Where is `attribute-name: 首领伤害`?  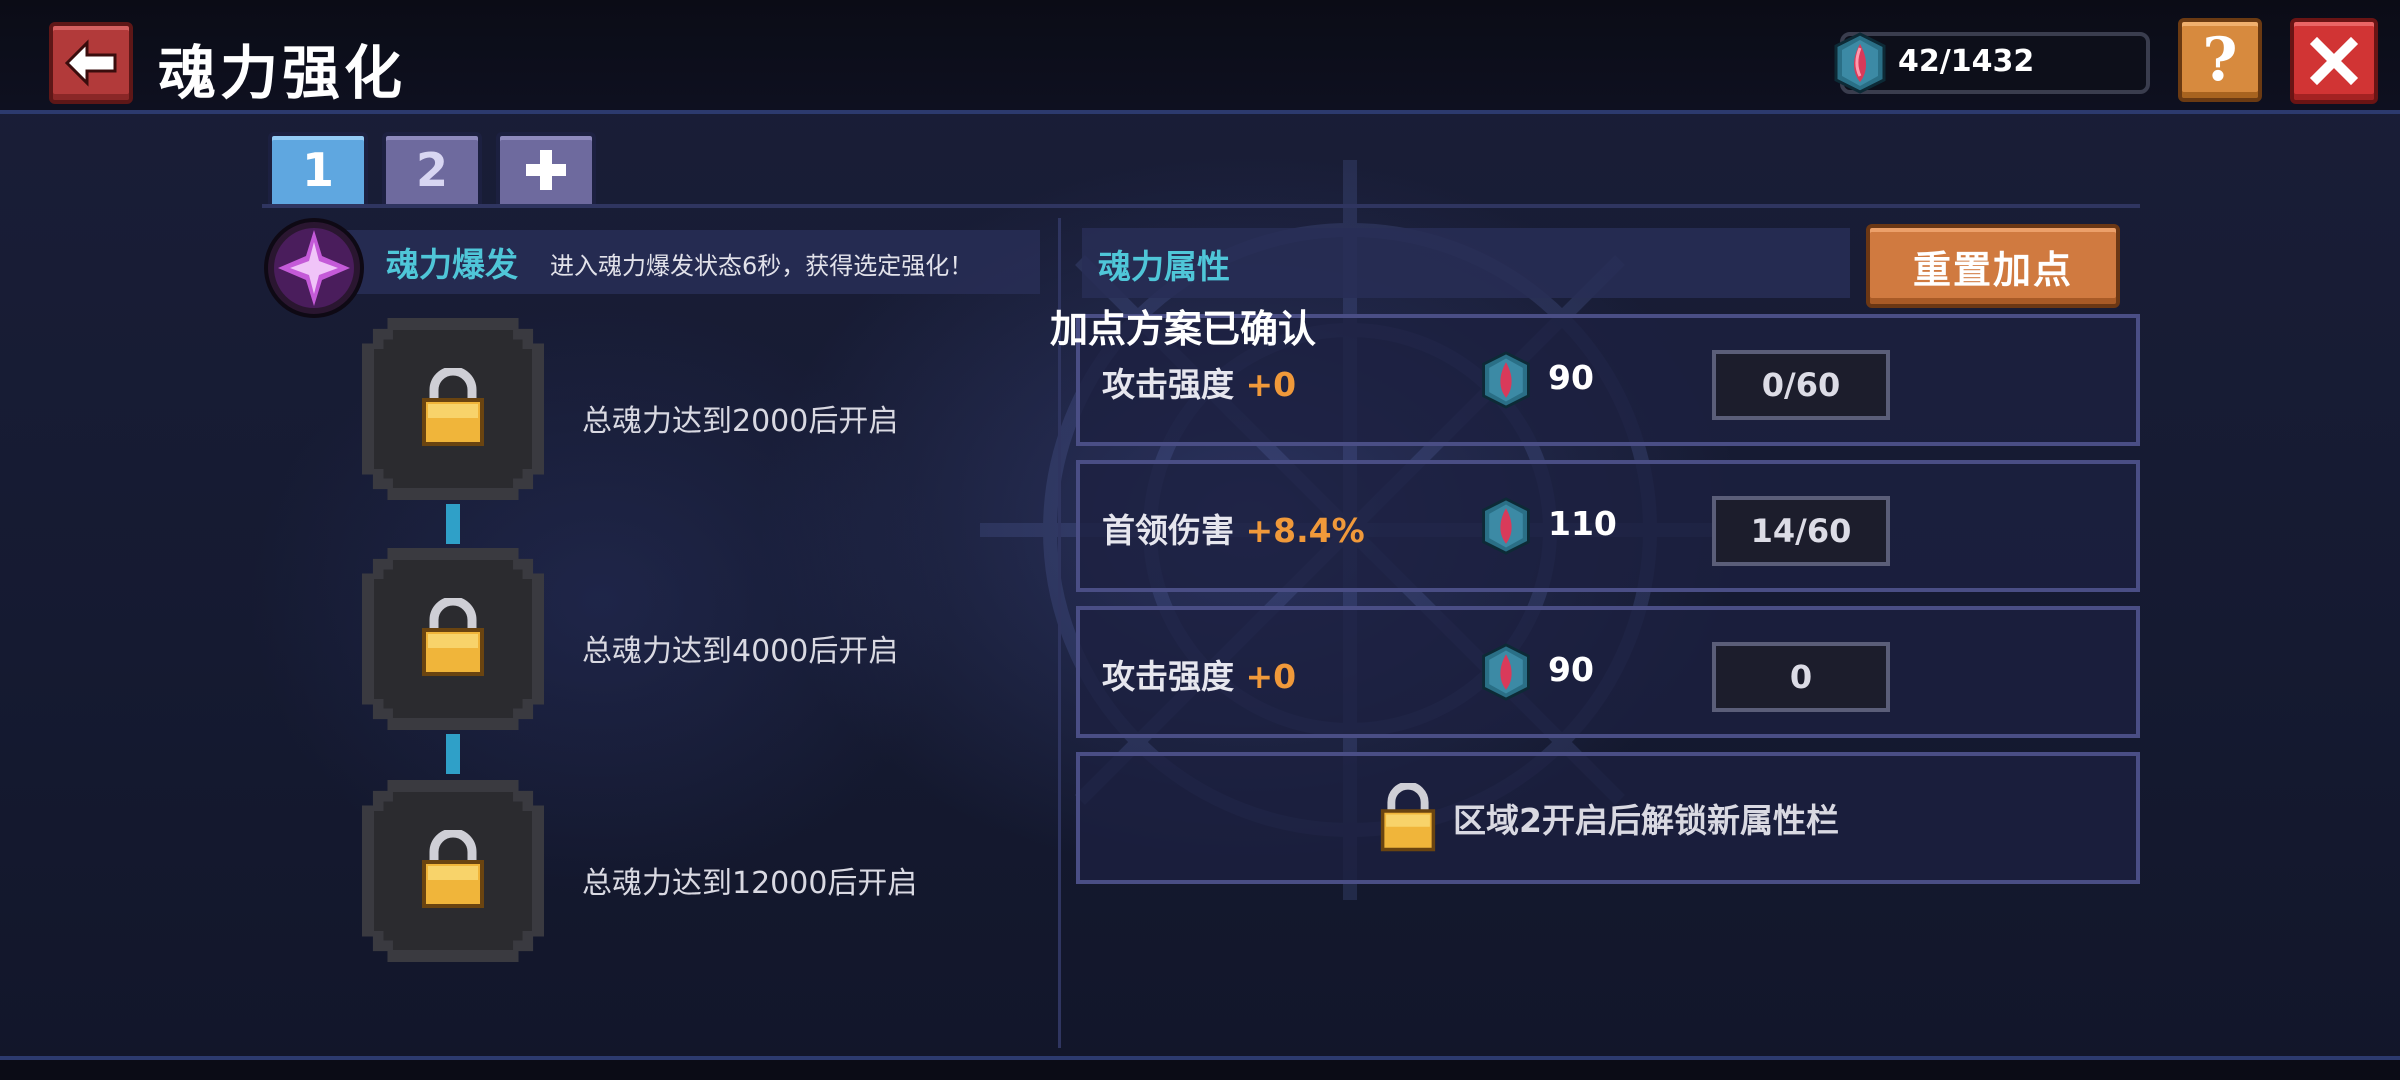
attribute-name: 首领伤害 is located at coordinates (1168, 530).